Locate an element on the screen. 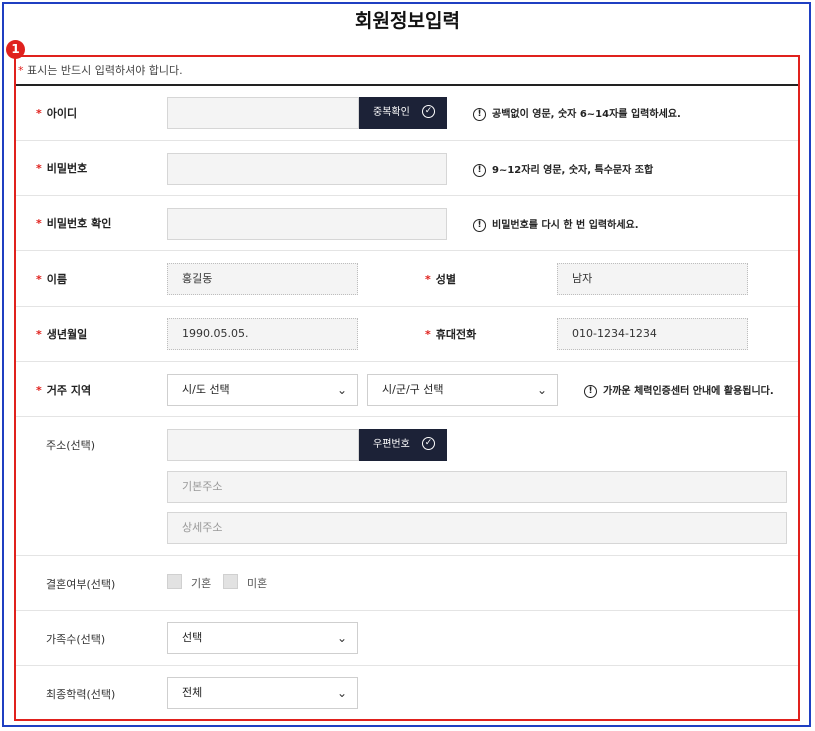 This screenshot has height=731, width=815. province-select-value: 시/도 선택 is located at coordinates (206, 389).